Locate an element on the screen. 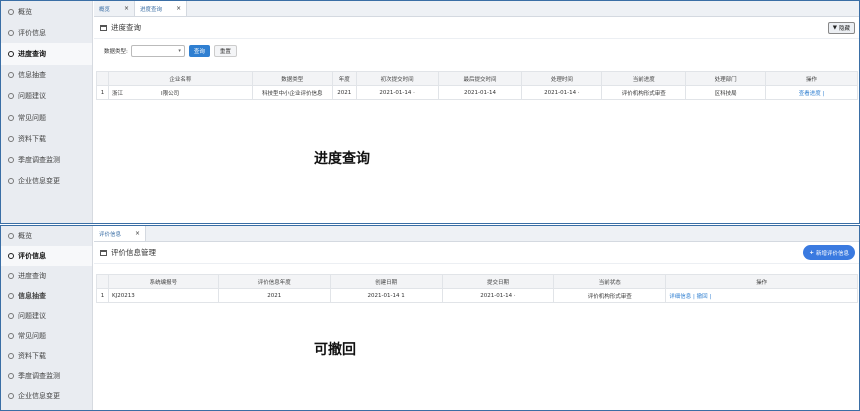  system-code: KJ20213 is located at coordinates (163, 295).